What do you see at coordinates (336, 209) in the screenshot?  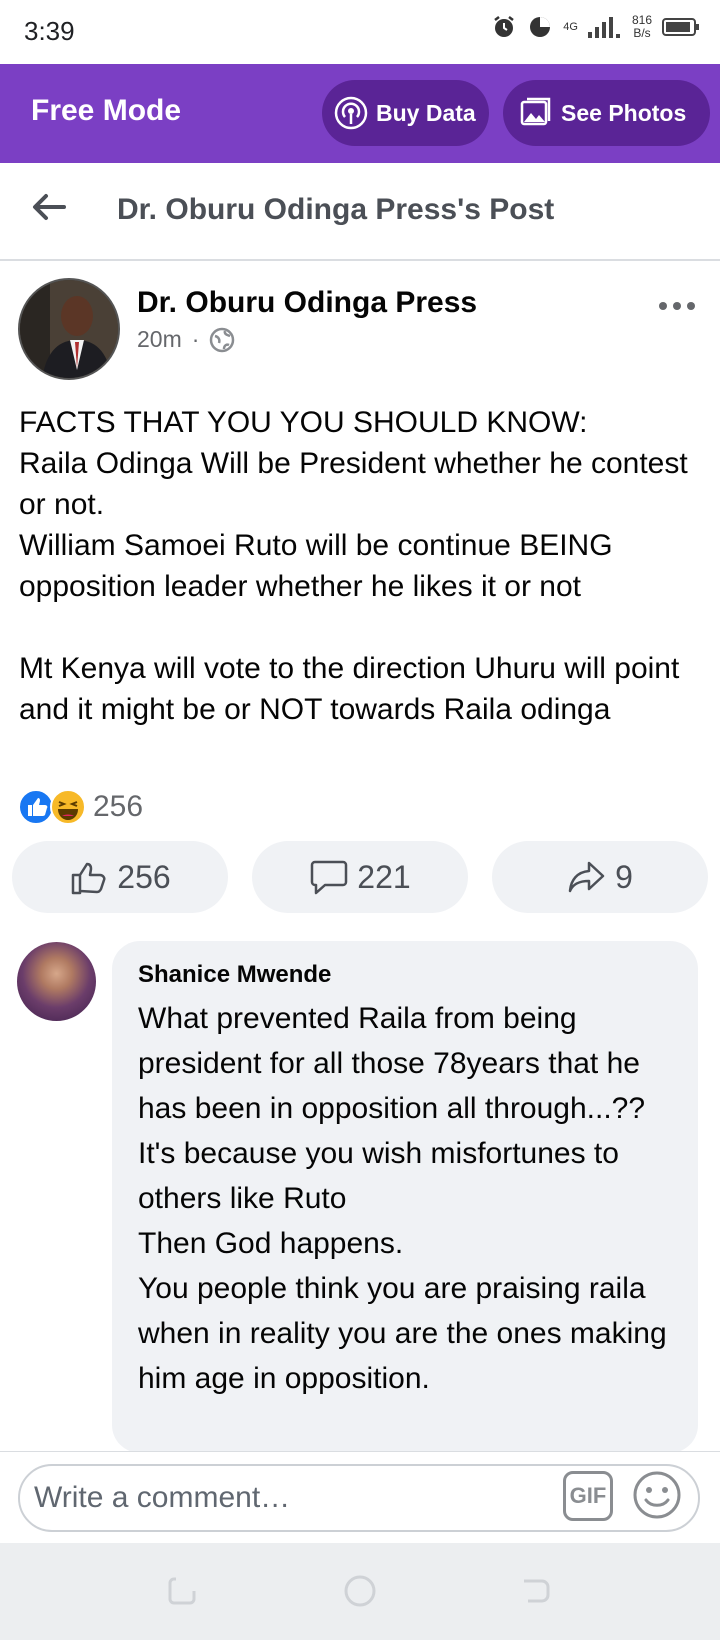 I see `page-title: Dr. Oburu Odinga Press's Post` at bounding box center [336, 209].